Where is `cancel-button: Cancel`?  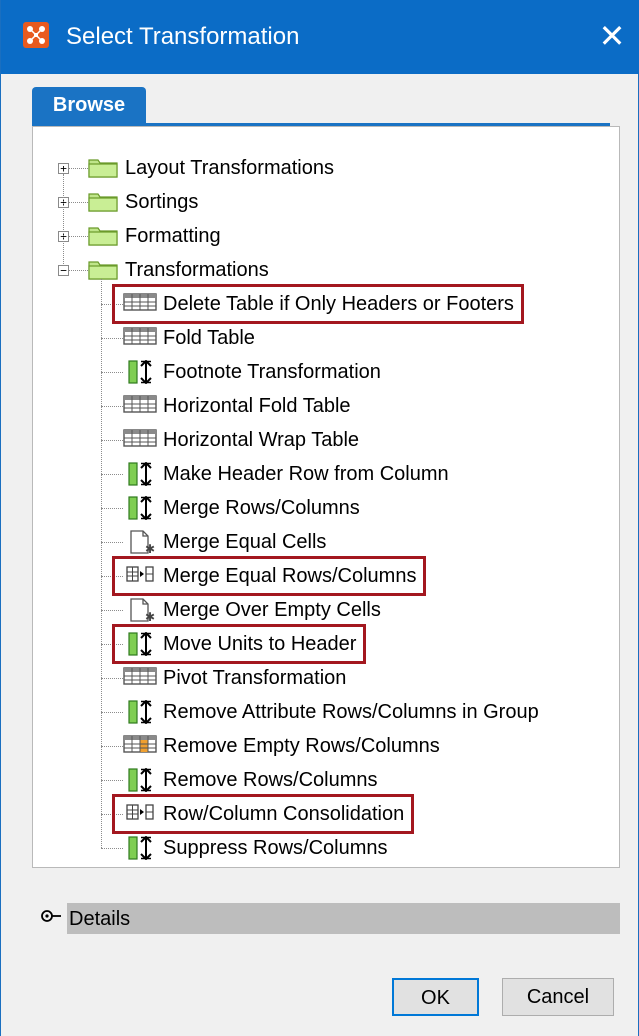 cancel-button: Cancel is located at coordinates (558, 997).